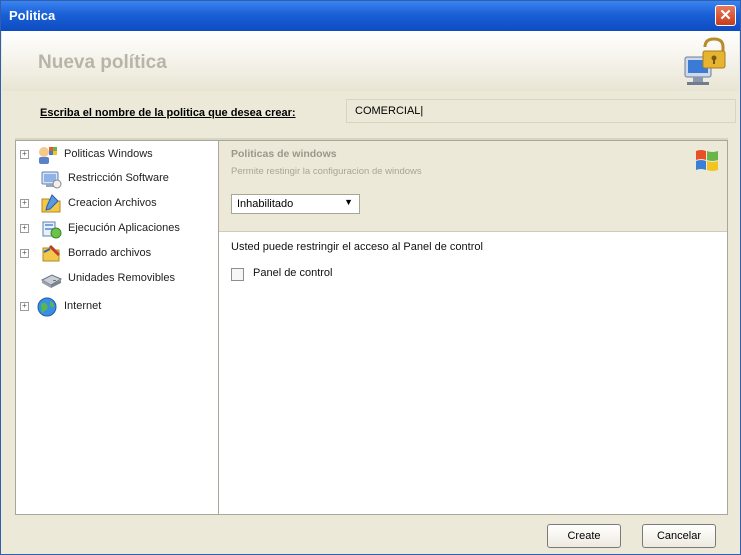 The width and height of the screenshot is (741, 555). What do you see at coordinates (237, 274) in the screenshot?
I see `panel-de-control-checkbox` at bounding box center [237, 274].